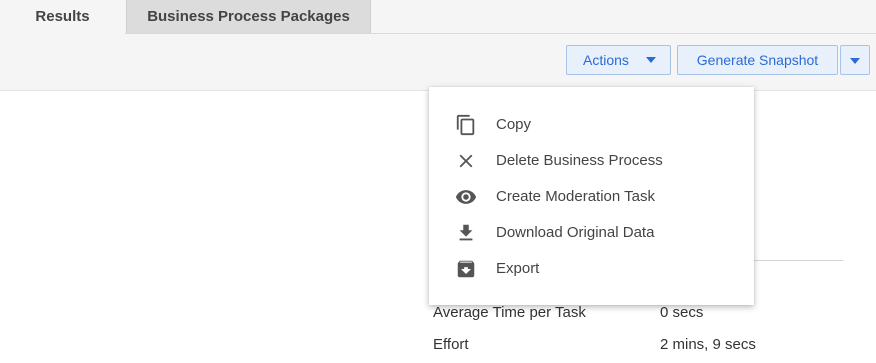  I want to click on actions-button: Actions, so click(618, 60).